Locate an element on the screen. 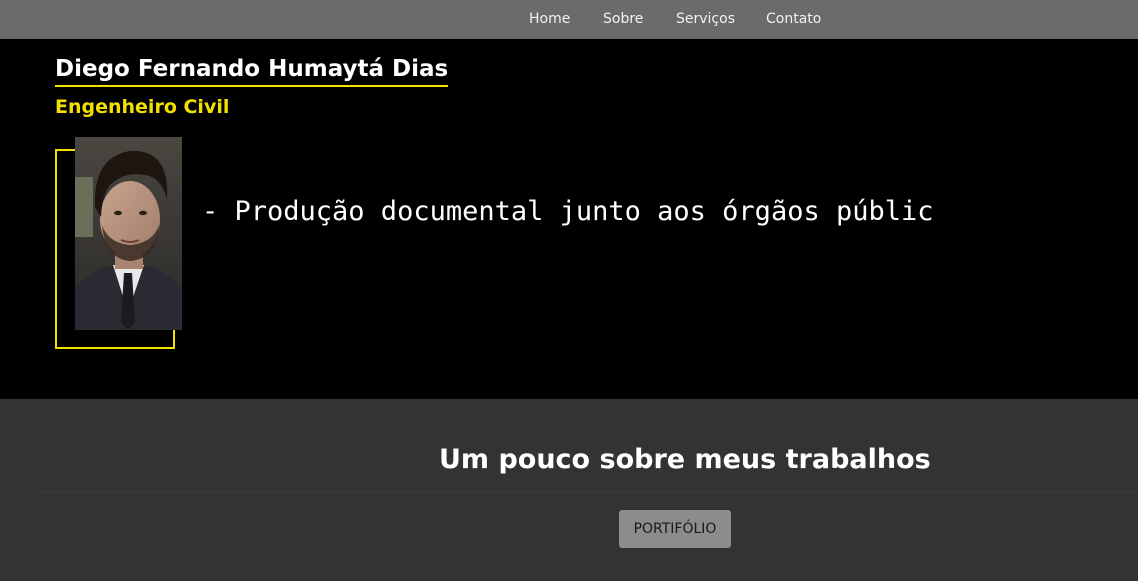 This screenshot has width=1138, height=581. nav-link-sobre: Sobre is located at coordinates (623, 19).